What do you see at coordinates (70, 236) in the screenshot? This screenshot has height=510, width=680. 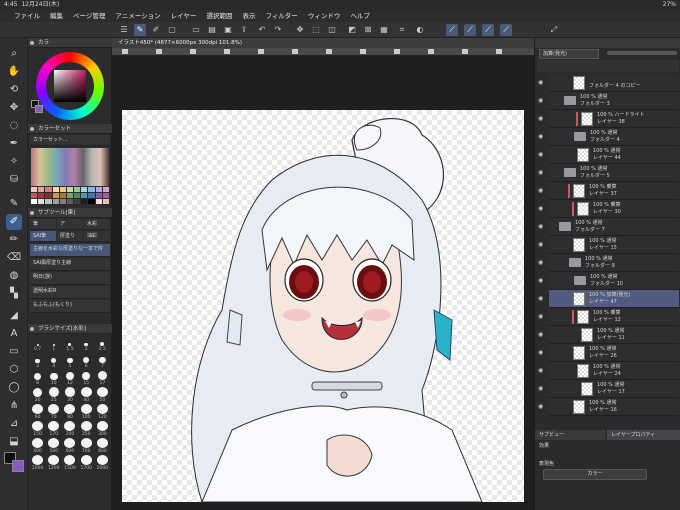 I see `subtool-tab-5: 厚塗り` at bounding box center [70, 236].